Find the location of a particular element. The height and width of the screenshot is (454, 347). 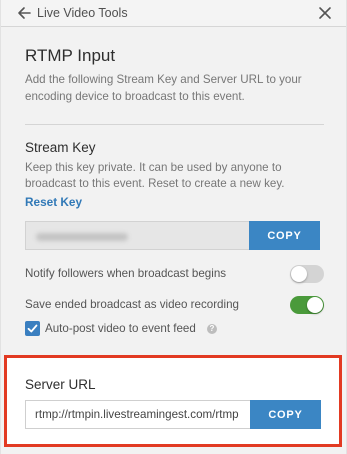

auto-post-checkbox is located at coordinates (32, 328).